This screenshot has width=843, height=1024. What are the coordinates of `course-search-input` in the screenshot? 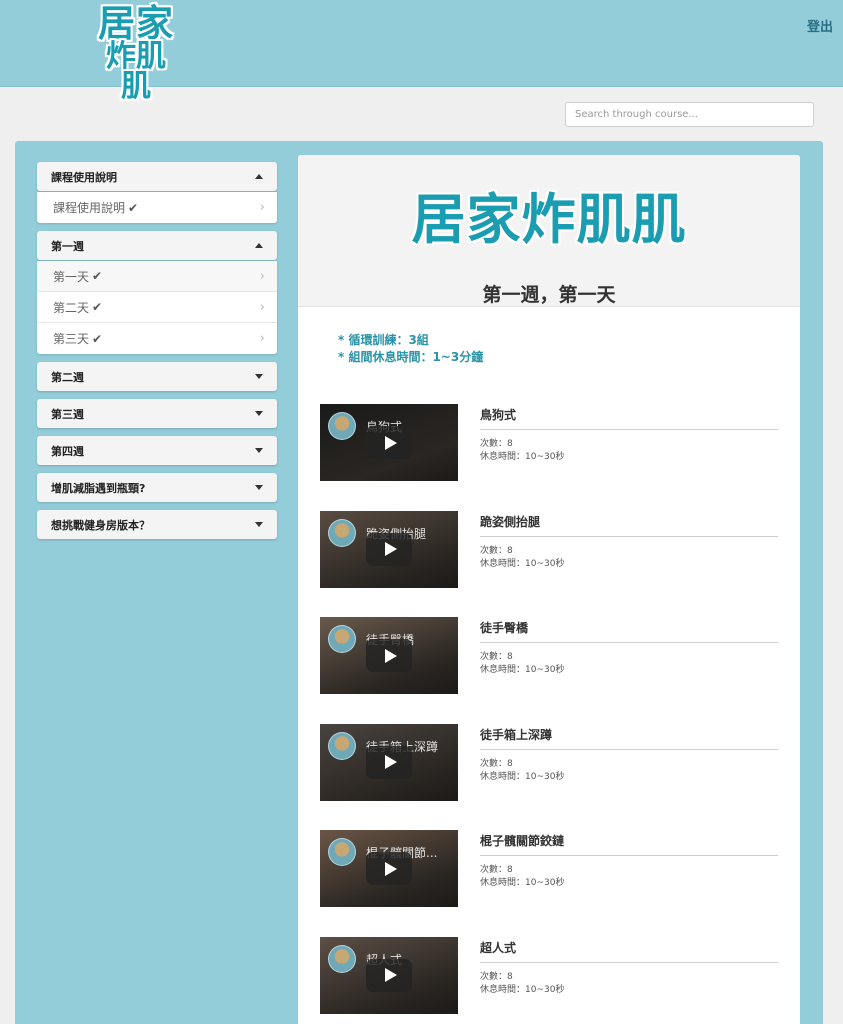 It's located at (689, 114).